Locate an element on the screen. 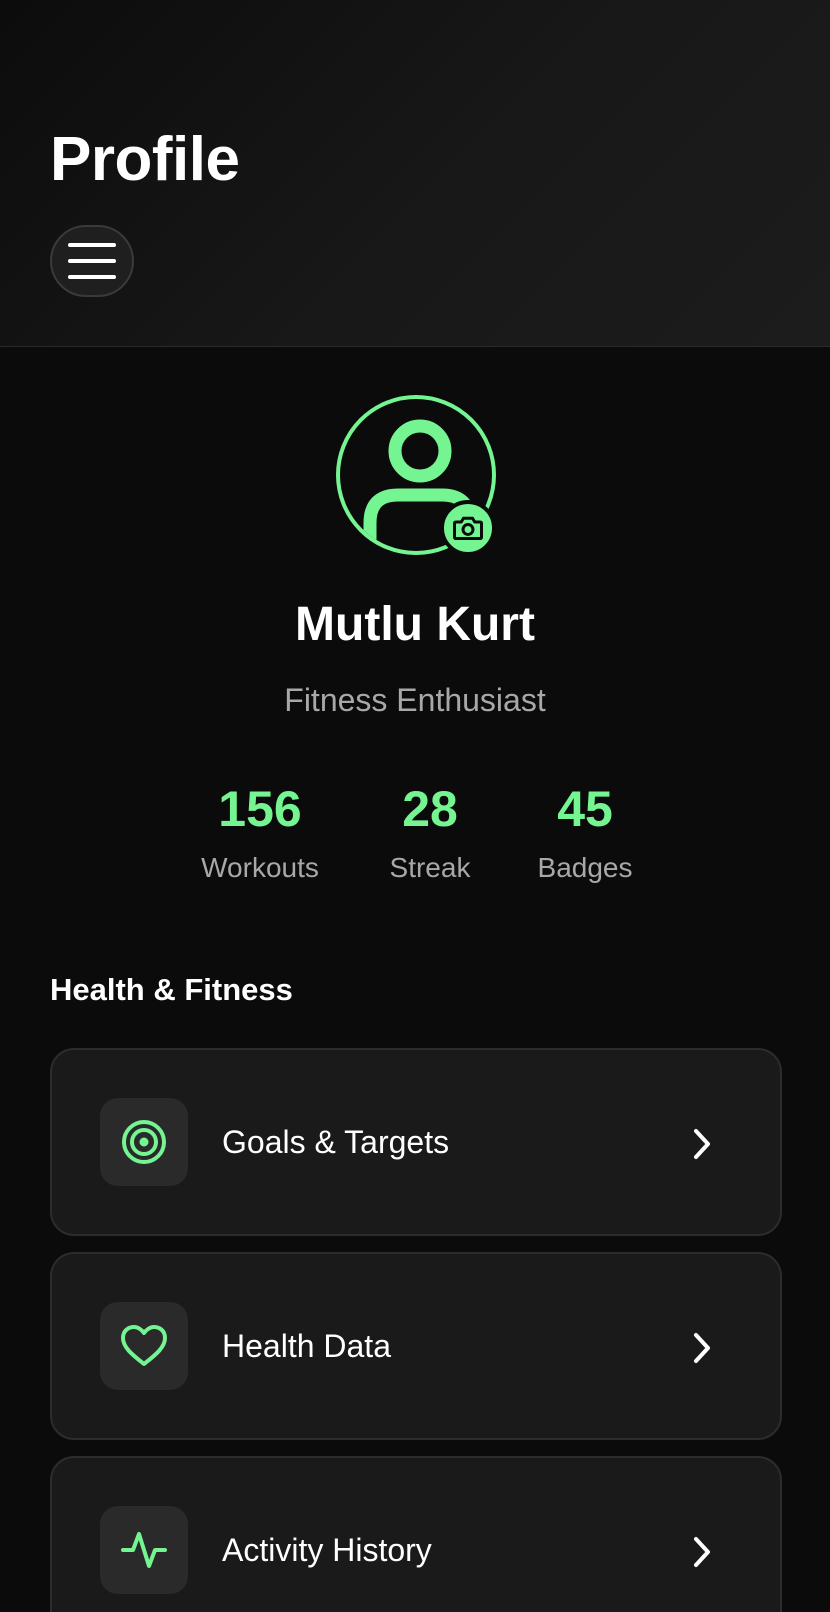 This screenshot has height=1612, width=830. stat-value: 45 is located at coordinates (585, 809).